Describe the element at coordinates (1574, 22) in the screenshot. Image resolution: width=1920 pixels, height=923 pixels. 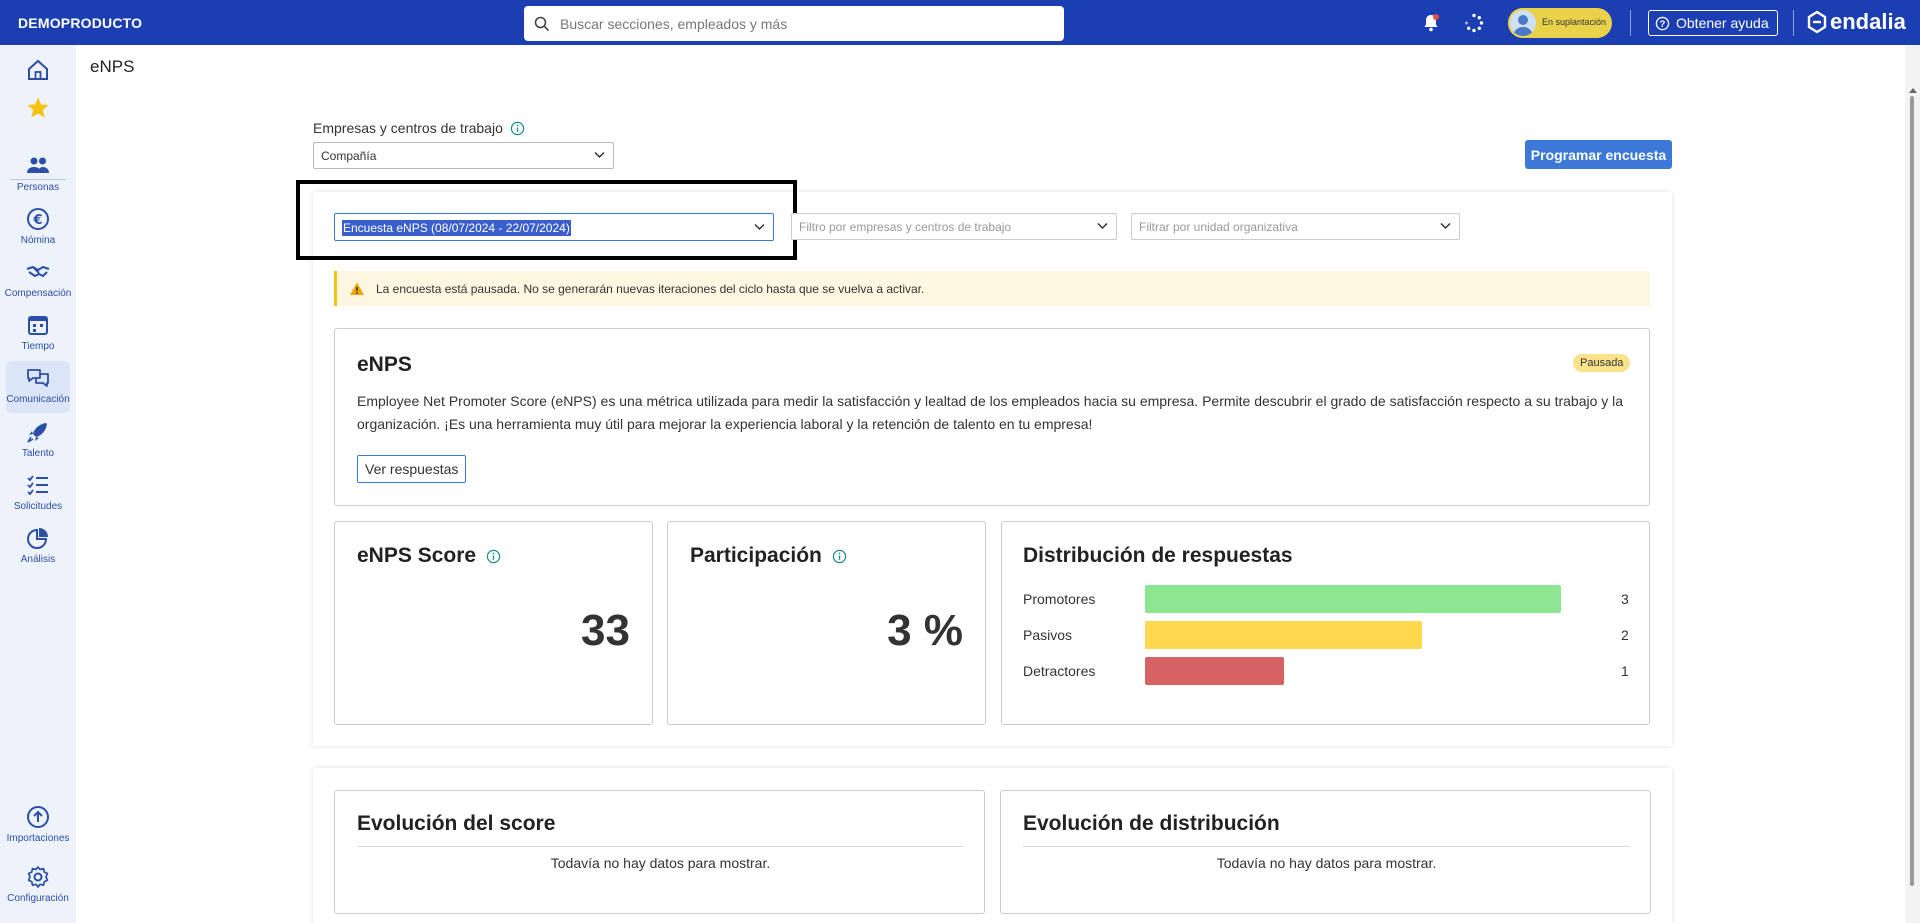
I see `impersonation-label: En suplantación` at that location.